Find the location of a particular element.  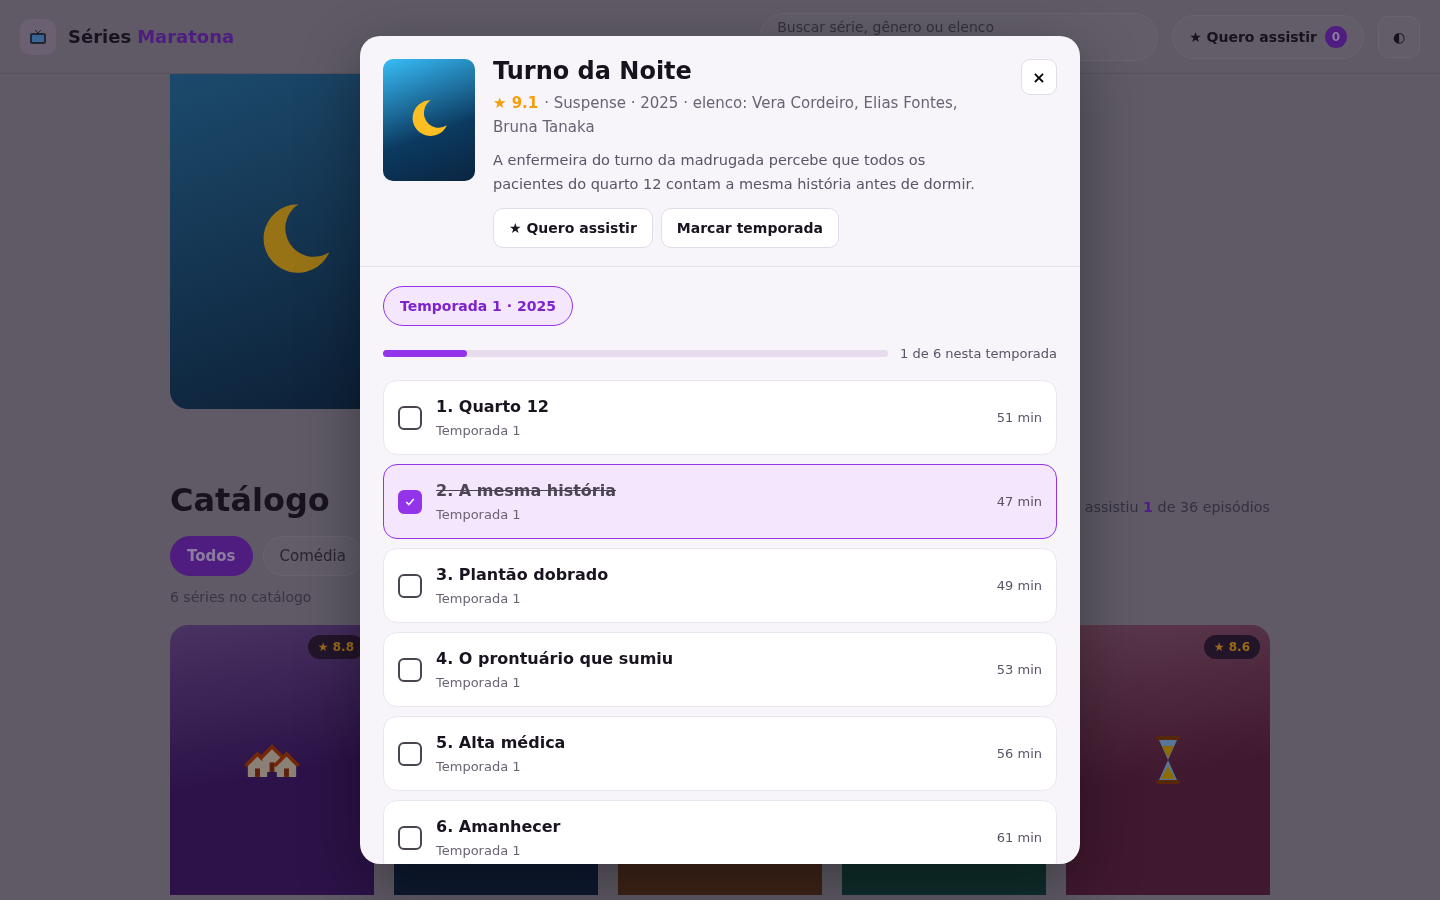

episode-title: 6. Amanhecer is located at coordinates (499, 826).